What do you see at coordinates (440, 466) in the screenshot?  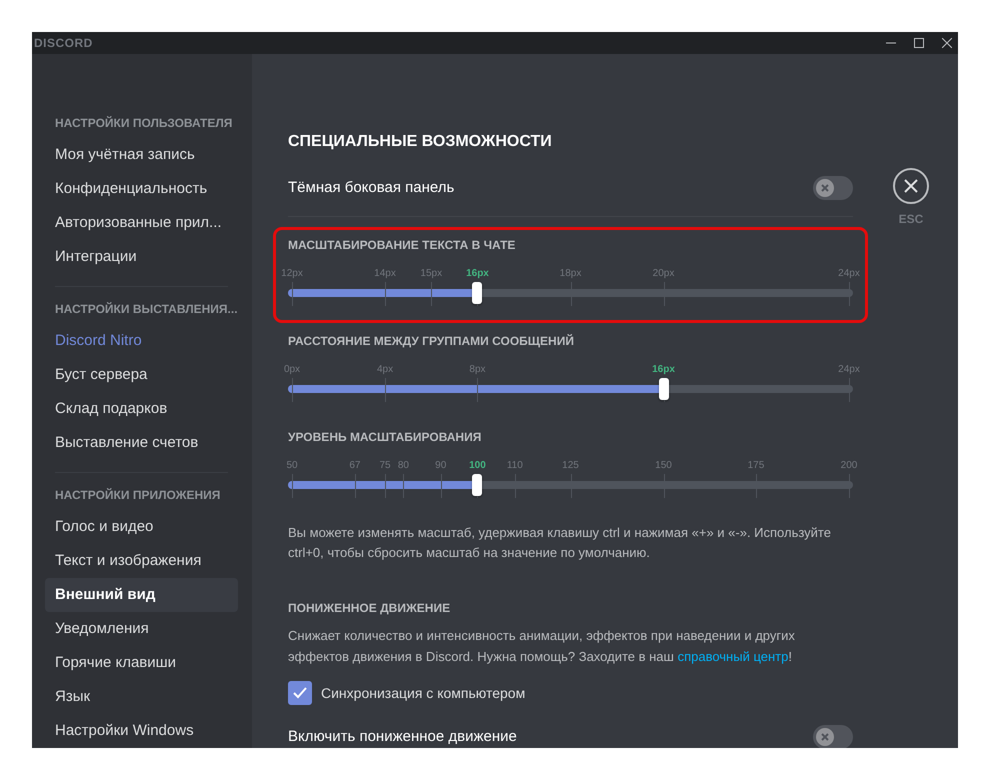 I see `tick-label: 90` at bounding box center [440, 466].